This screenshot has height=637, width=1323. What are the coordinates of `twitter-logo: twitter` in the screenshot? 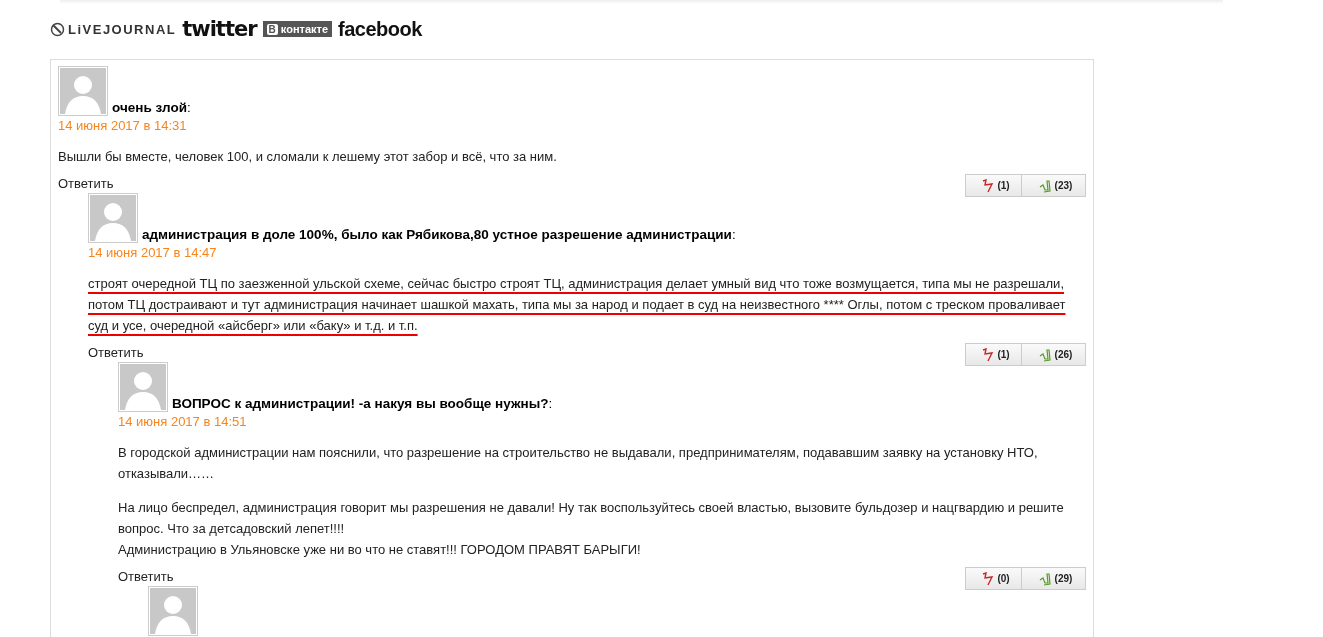 It's located at (219, 29).